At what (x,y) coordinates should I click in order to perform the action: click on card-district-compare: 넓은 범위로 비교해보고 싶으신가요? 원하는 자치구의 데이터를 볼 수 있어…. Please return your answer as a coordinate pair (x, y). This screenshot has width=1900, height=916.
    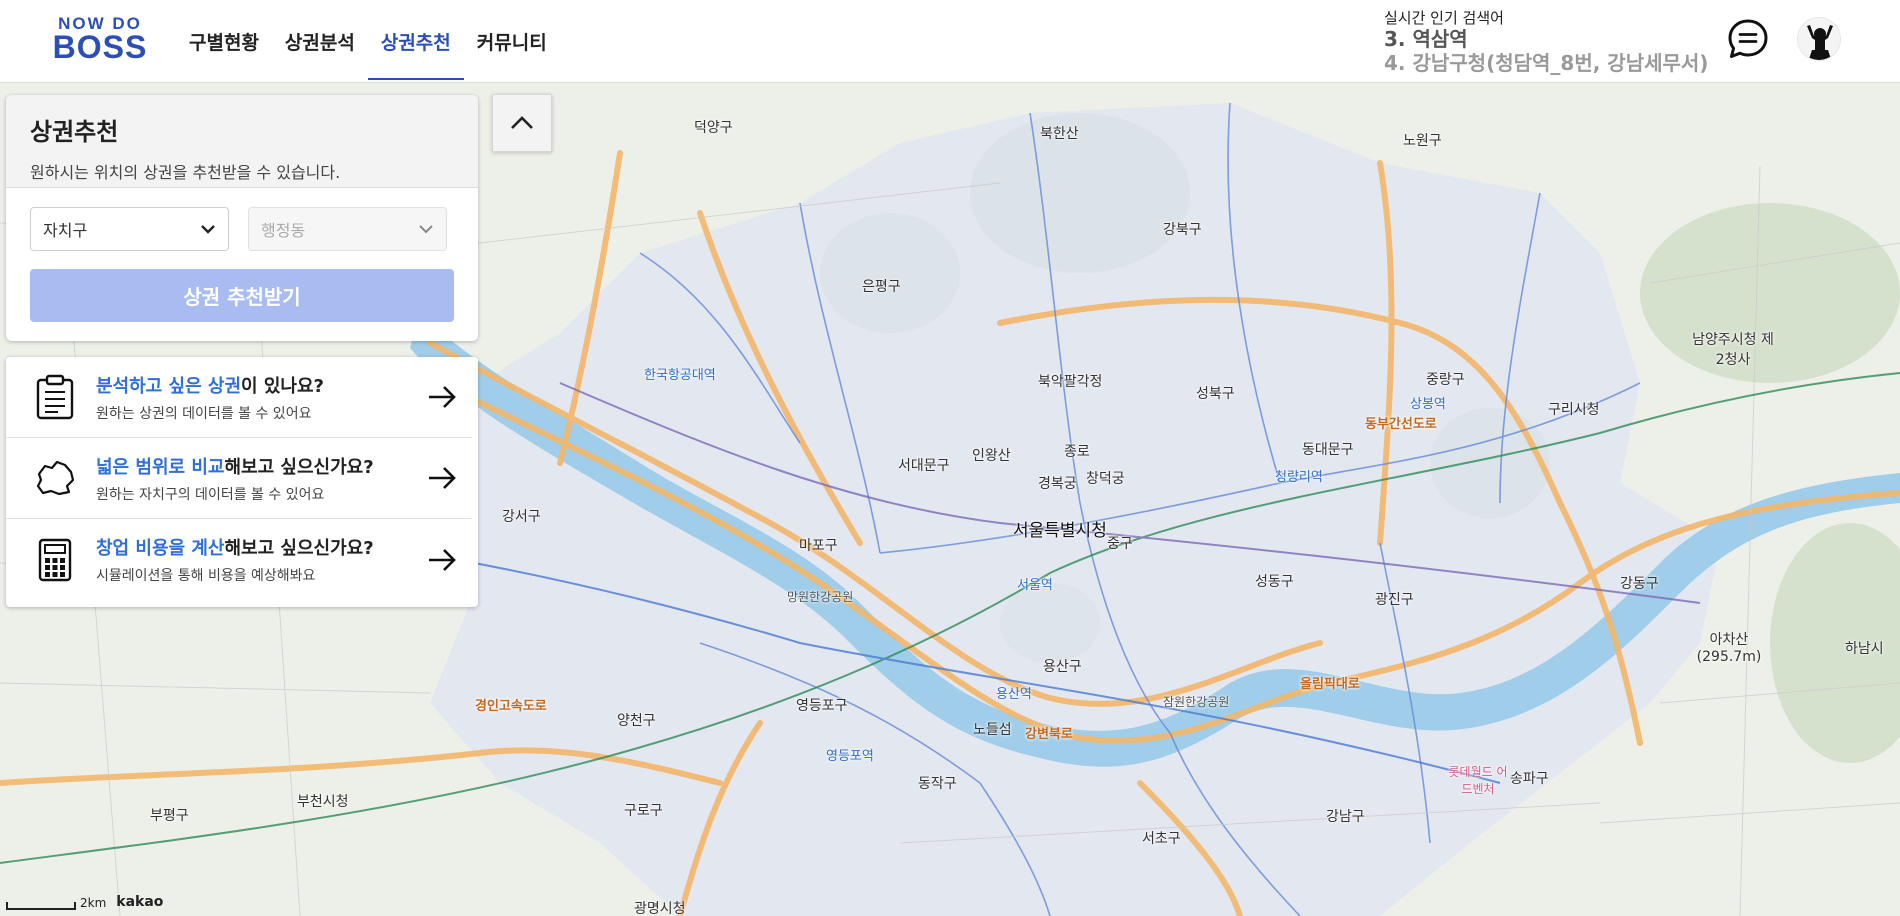
    Looking at the image, I should click on (239, 478).